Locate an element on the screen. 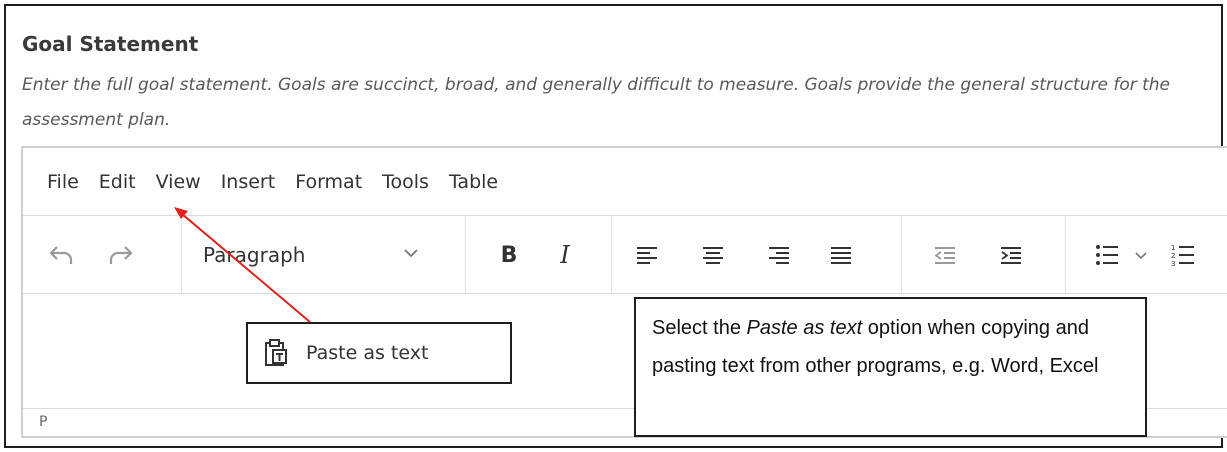 The height and width of the screenshot is (452, 1227). svg-text: 3 is located at coordinates (1173, 263).